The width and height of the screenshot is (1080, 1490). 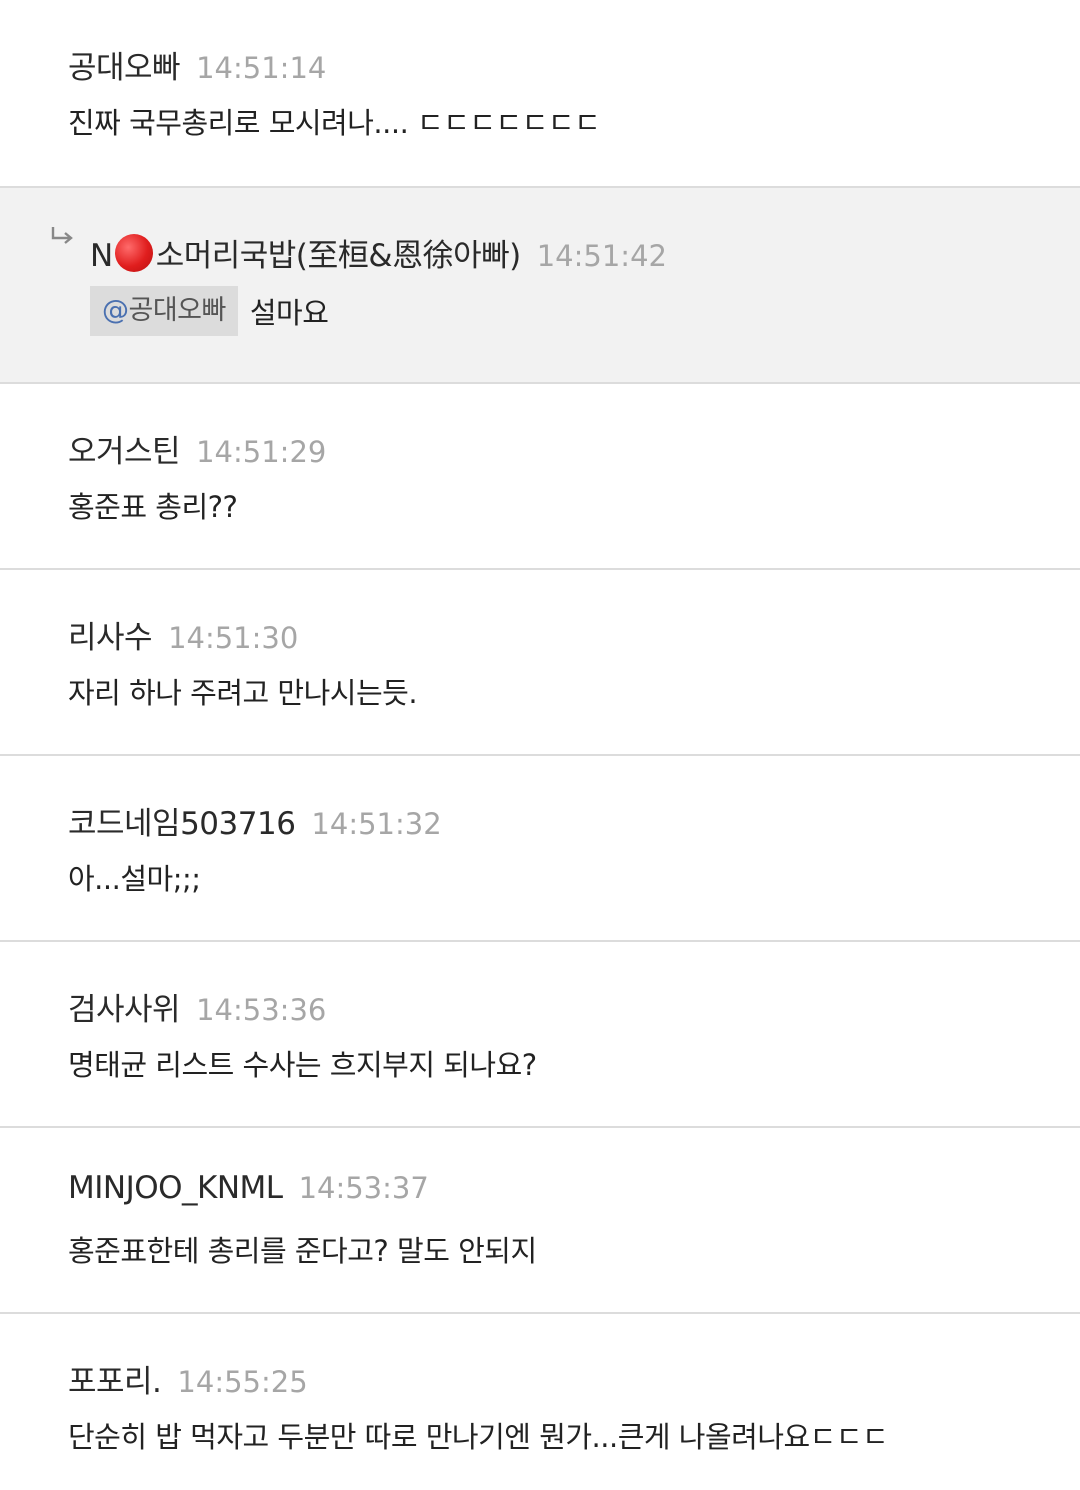 I want to click on mention-name: 공대오빠, so click(x=177, y=310).